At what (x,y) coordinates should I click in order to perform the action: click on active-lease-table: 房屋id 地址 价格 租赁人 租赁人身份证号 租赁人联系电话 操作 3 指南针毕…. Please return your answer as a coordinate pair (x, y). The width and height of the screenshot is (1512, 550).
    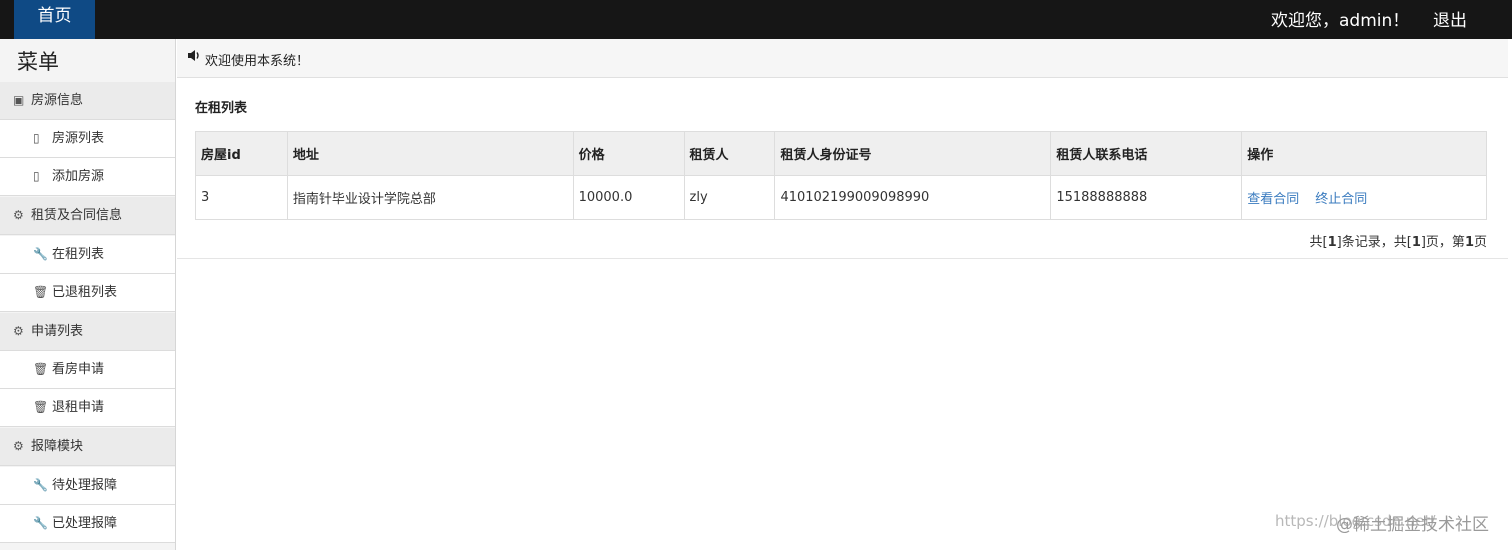
    Looking at the image, I should click on (841, 175).